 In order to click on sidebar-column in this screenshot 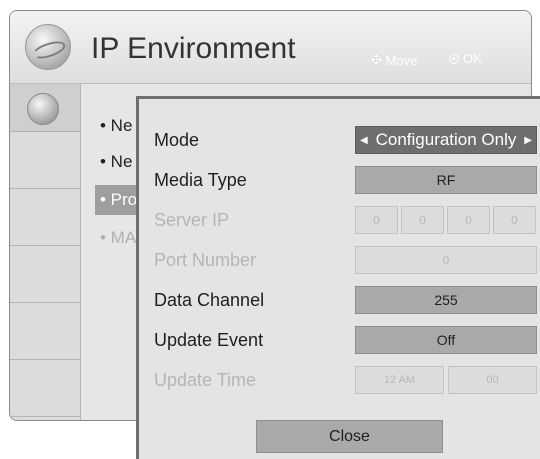, I will do `click(45, 252)`.